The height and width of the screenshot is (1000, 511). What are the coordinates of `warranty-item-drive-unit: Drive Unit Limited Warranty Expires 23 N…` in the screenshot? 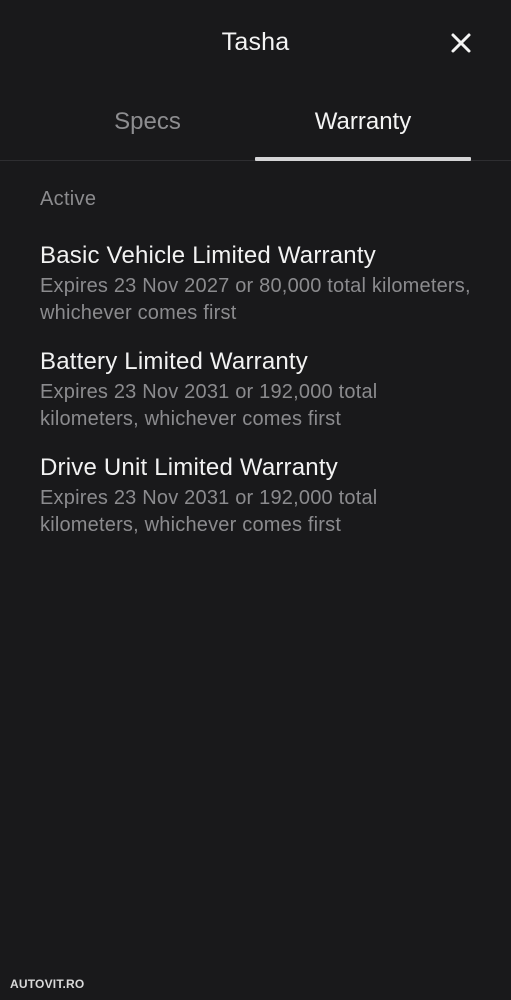 It's located at (255, 496).